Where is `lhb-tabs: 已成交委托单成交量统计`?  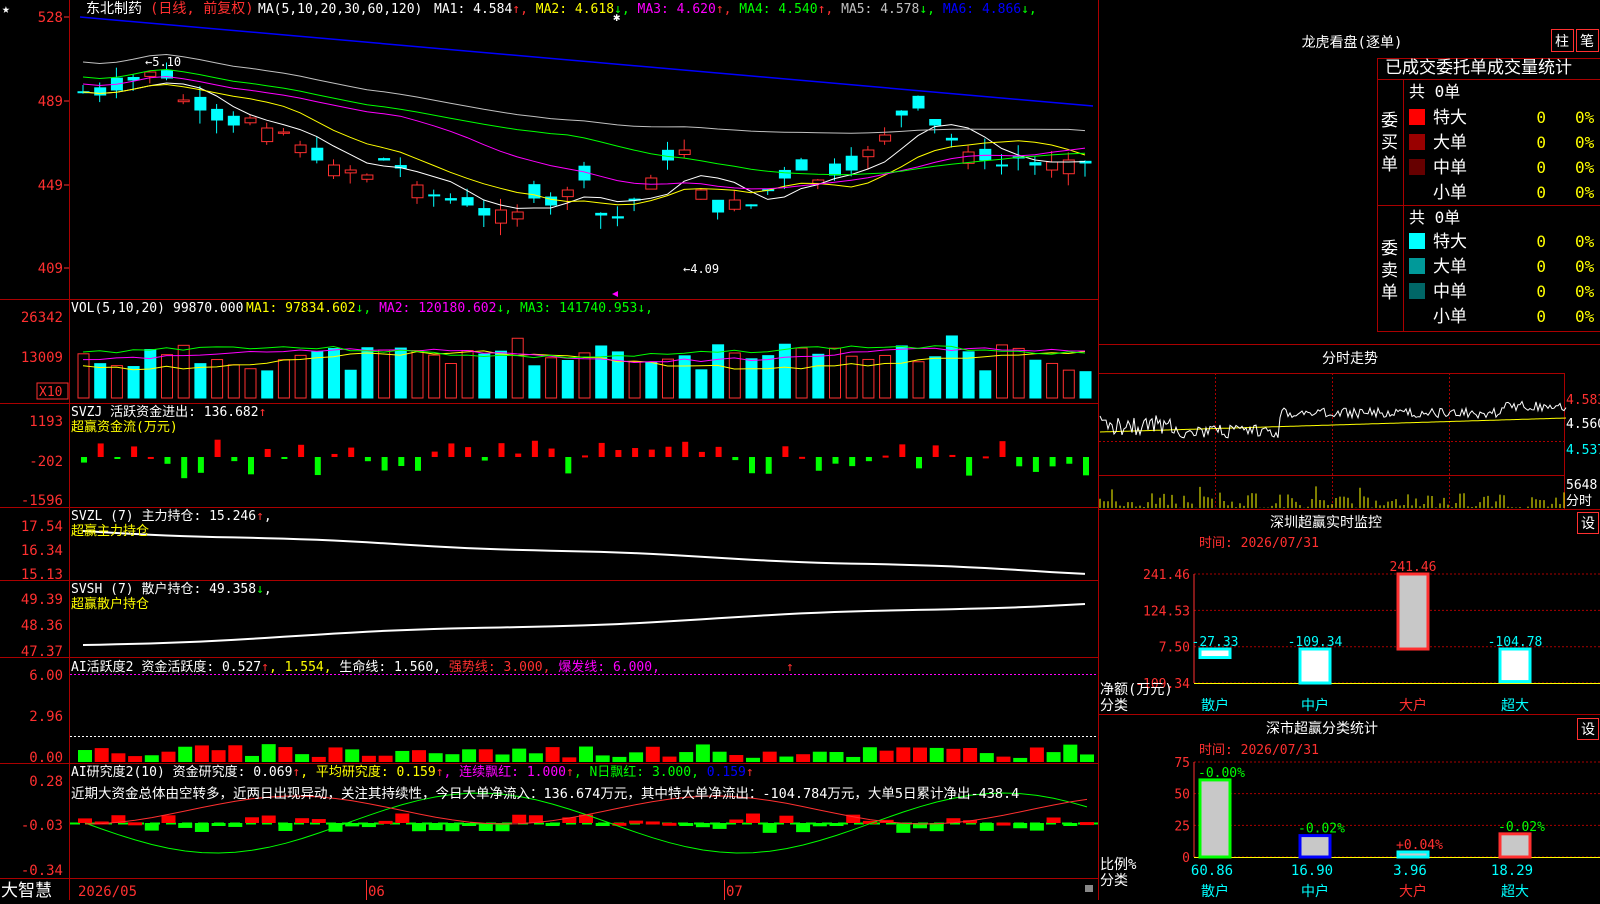 lhb-tabs: 已成交委托单成交量统计 is located at coordinates (1478, 68).